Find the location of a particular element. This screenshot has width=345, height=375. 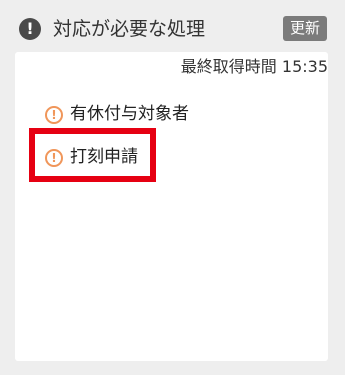

last-fetched-label: 最終取得時間 is located at coordinates (228, 66).